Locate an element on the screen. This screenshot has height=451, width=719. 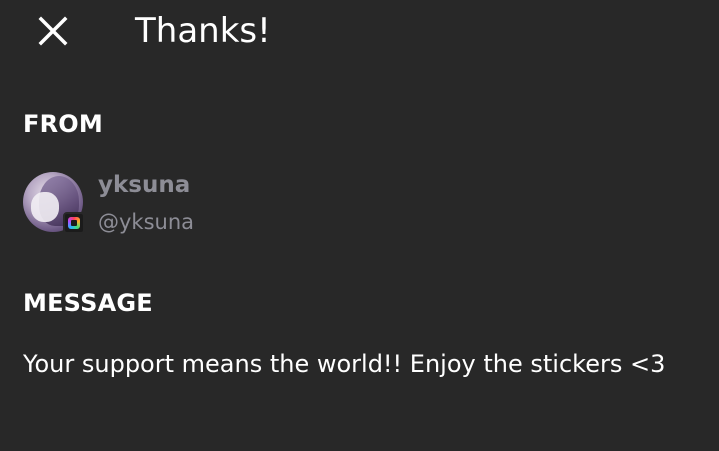
page-title: Thanks! is located at coordinates (203, 31).